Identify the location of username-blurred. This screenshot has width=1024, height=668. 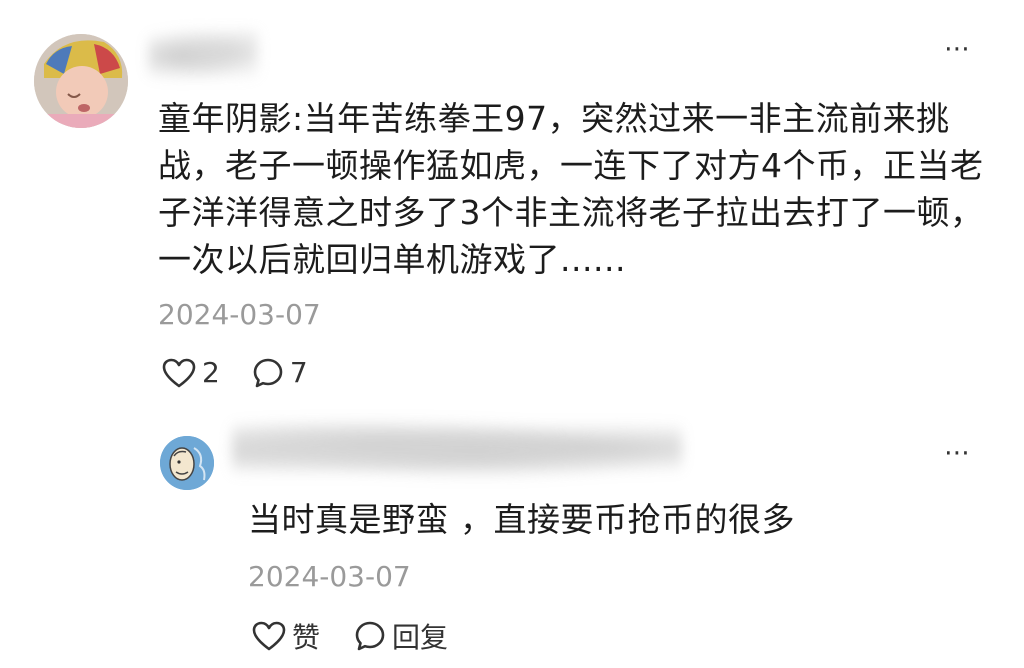
(203, 56).